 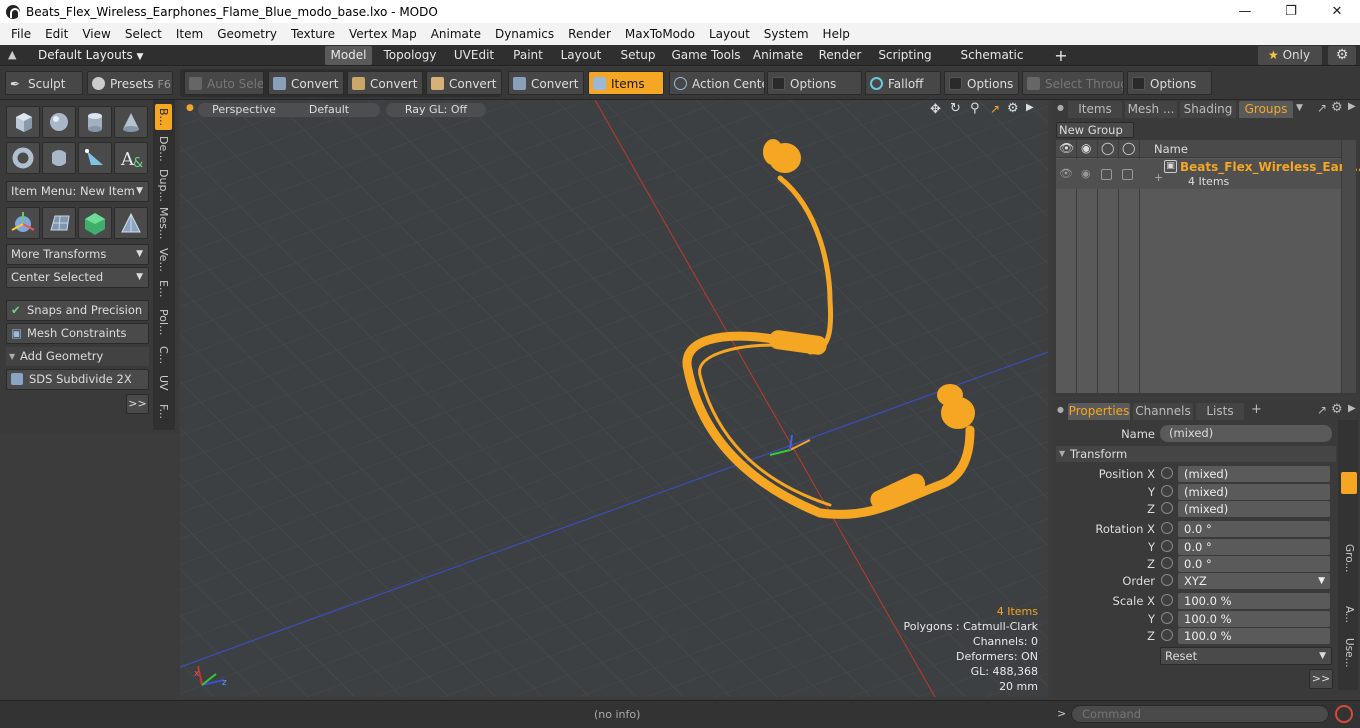 I want to click on menu-render: Render, so click(x=589, y=34).